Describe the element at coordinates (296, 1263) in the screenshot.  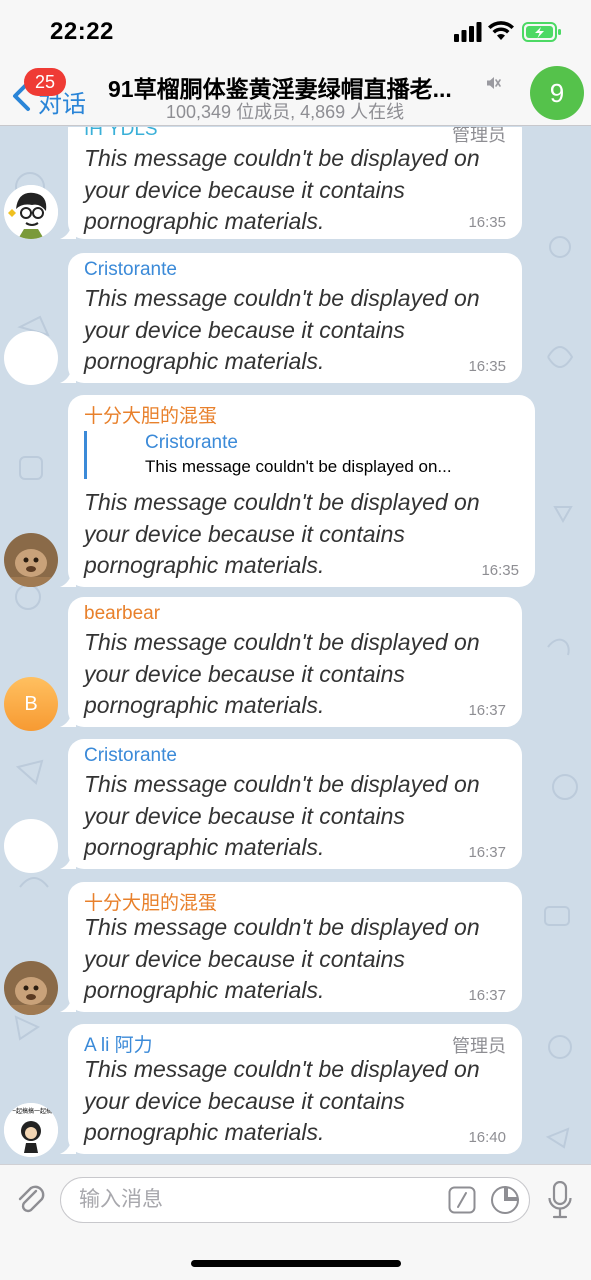
I see `home-indicator` at that location.